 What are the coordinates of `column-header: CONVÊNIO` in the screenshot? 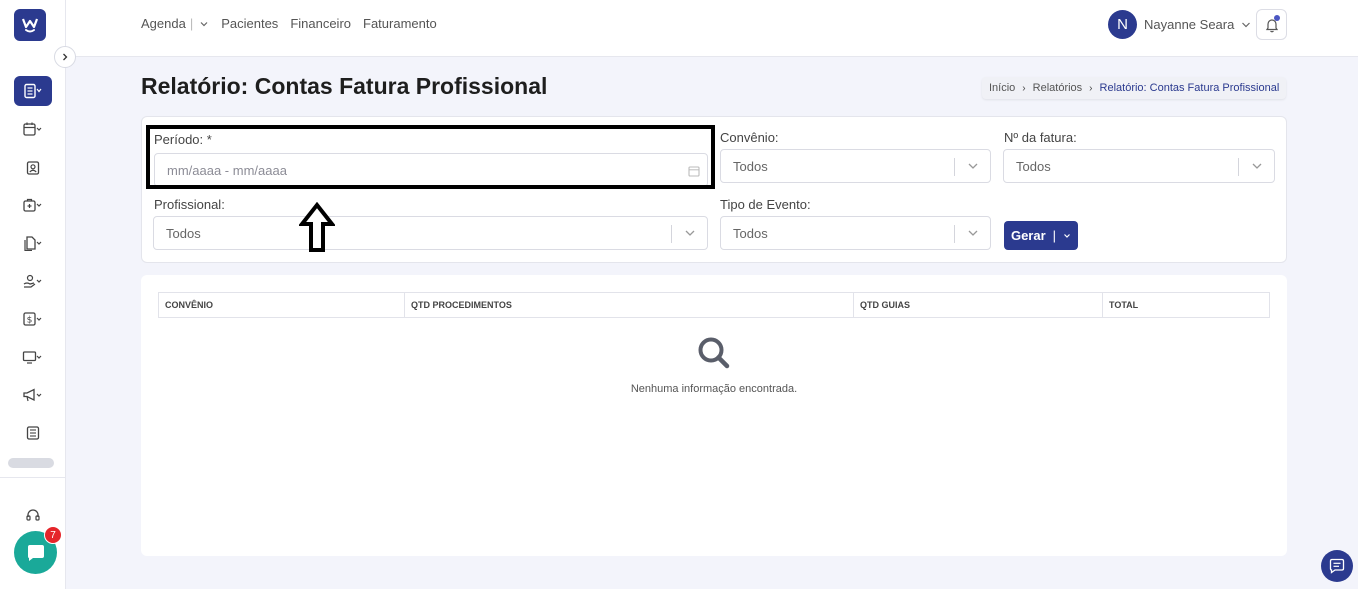 It's located at (282, 305).